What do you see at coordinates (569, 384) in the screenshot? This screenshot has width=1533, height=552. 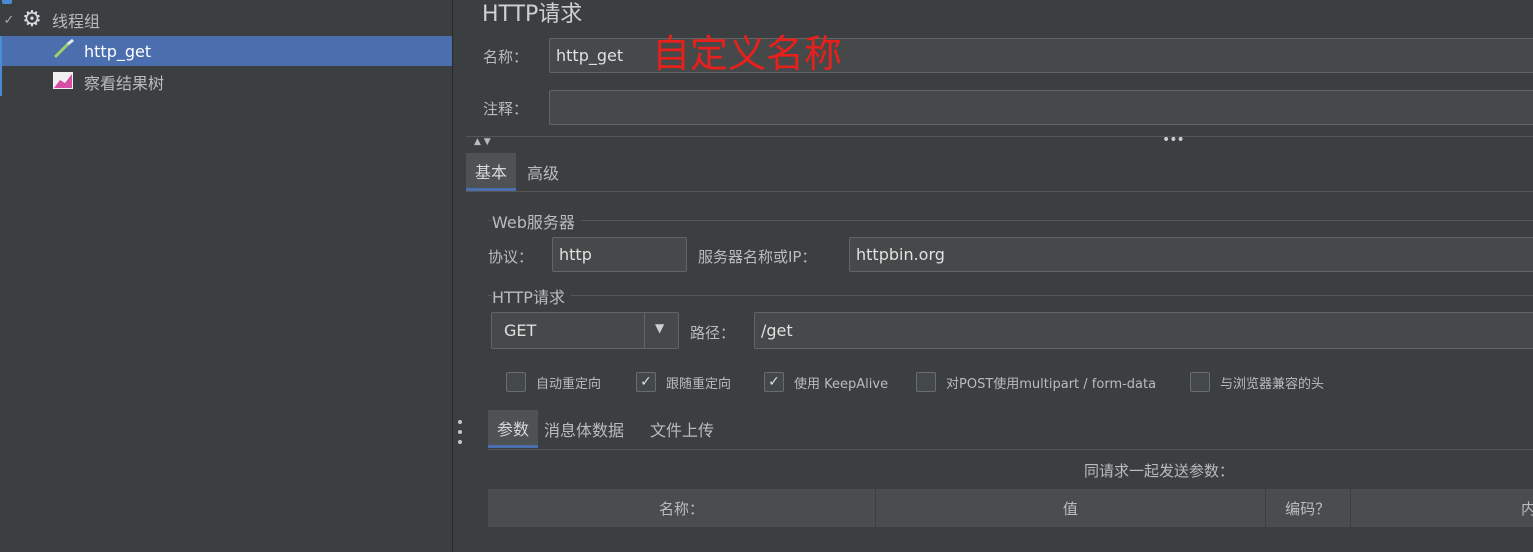 I see `option-label: 自动重定向` at bounding box center [569, 384].